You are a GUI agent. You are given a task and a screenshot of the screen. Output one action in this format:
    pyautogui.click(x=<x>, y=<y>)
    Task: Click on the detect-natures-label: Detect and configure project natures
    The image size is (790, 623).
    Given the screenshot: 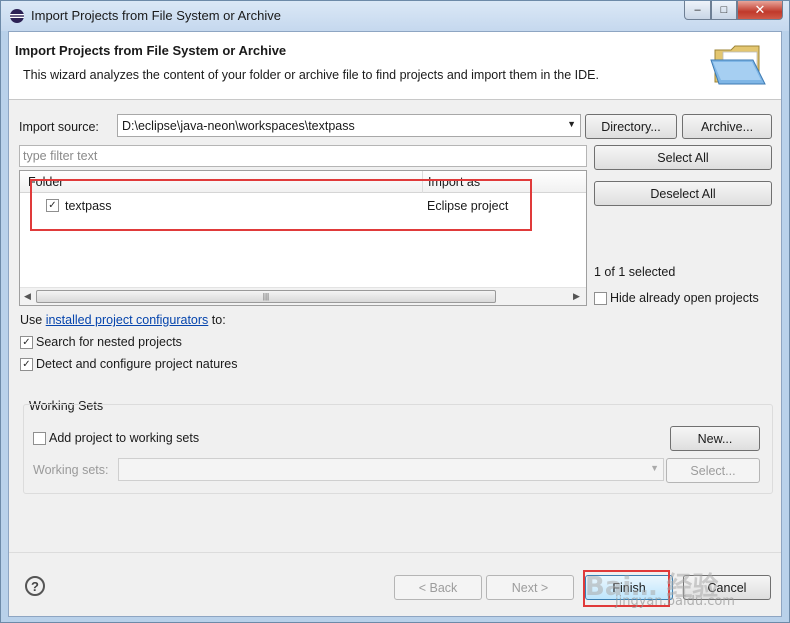 What is the action you would take?
    pyautogui.click(x=137, y=364)
    